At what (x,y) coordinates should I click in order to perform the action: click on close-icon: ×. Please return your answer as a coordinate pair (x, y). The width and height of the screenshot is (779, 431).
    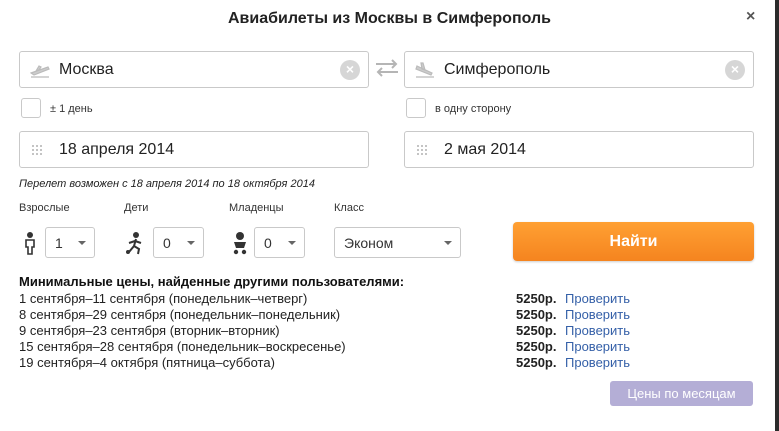
    Looking at the image, I should click on (750, 17).